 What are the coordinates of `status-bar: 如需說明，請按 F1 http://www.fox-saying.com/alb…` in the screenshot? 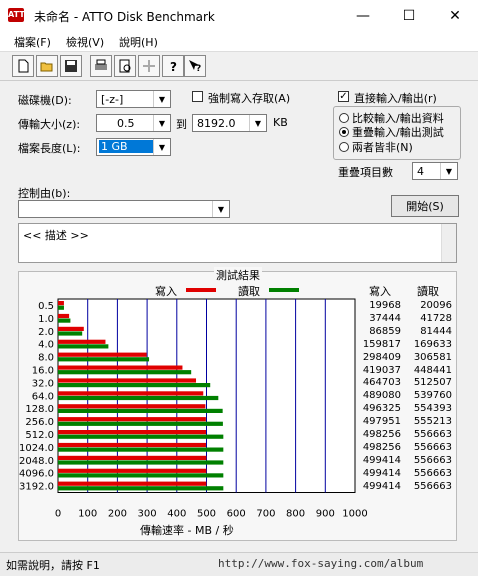 It's located at (239, 564).